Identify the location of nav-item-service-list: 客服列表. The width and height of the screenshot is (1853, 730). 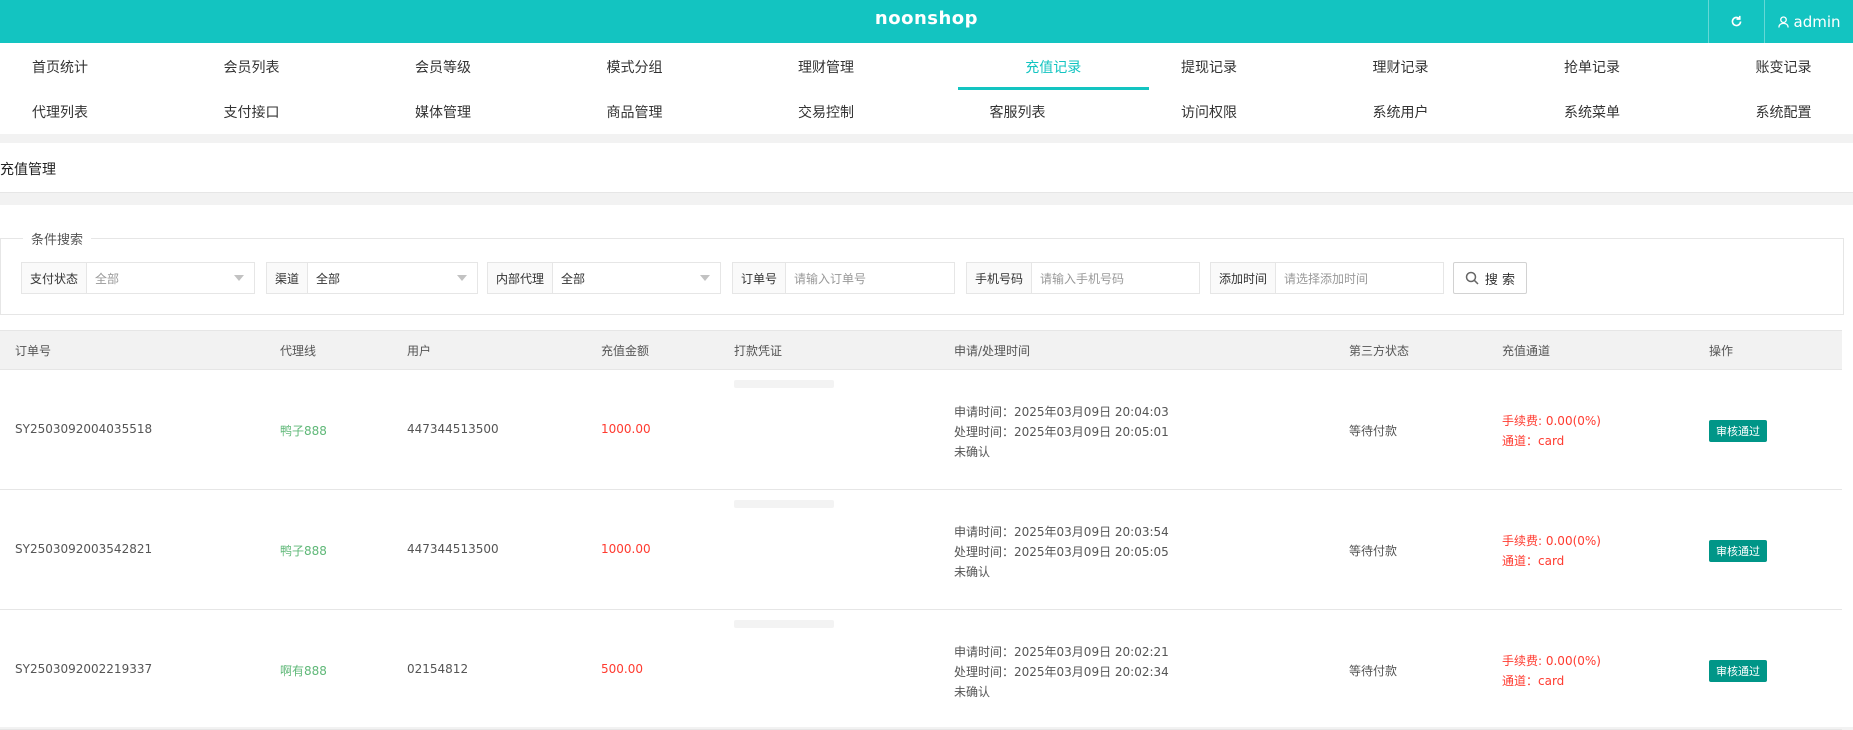
(1054, 112).